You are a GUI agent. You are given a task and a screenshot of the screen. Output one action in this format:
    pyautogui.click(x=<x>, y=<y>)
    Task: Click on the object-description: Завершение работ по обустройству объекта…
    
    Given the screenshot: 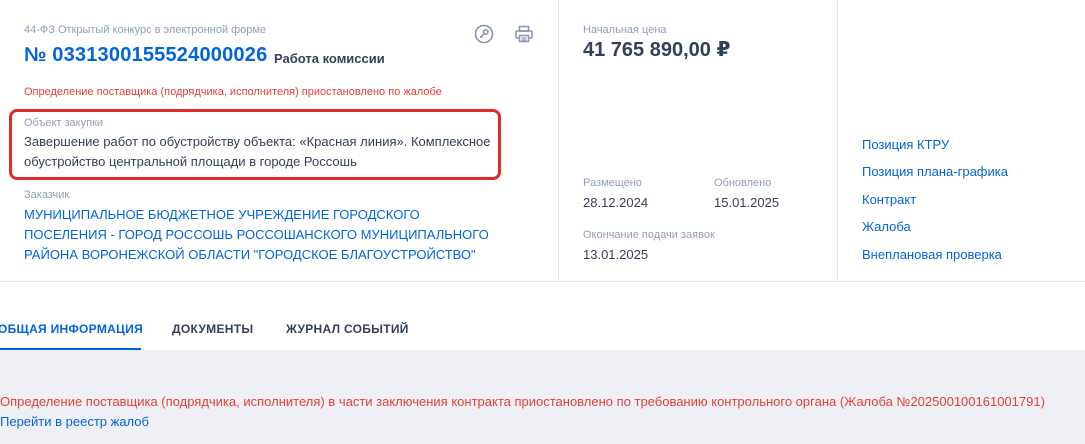 What is the action you would take?
    pyautogui.click(x=257, y=151)
    